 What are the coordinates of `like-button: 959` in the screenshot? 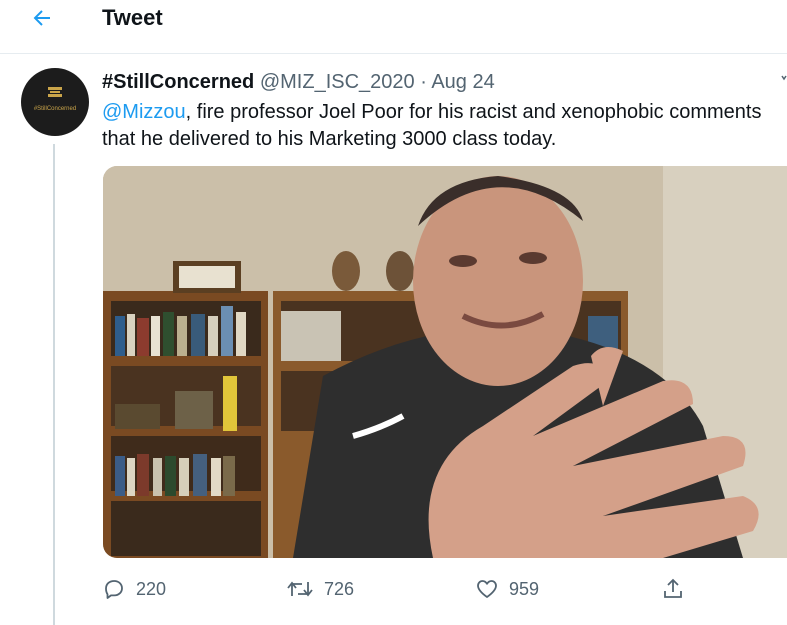 It's located at (507, 589).